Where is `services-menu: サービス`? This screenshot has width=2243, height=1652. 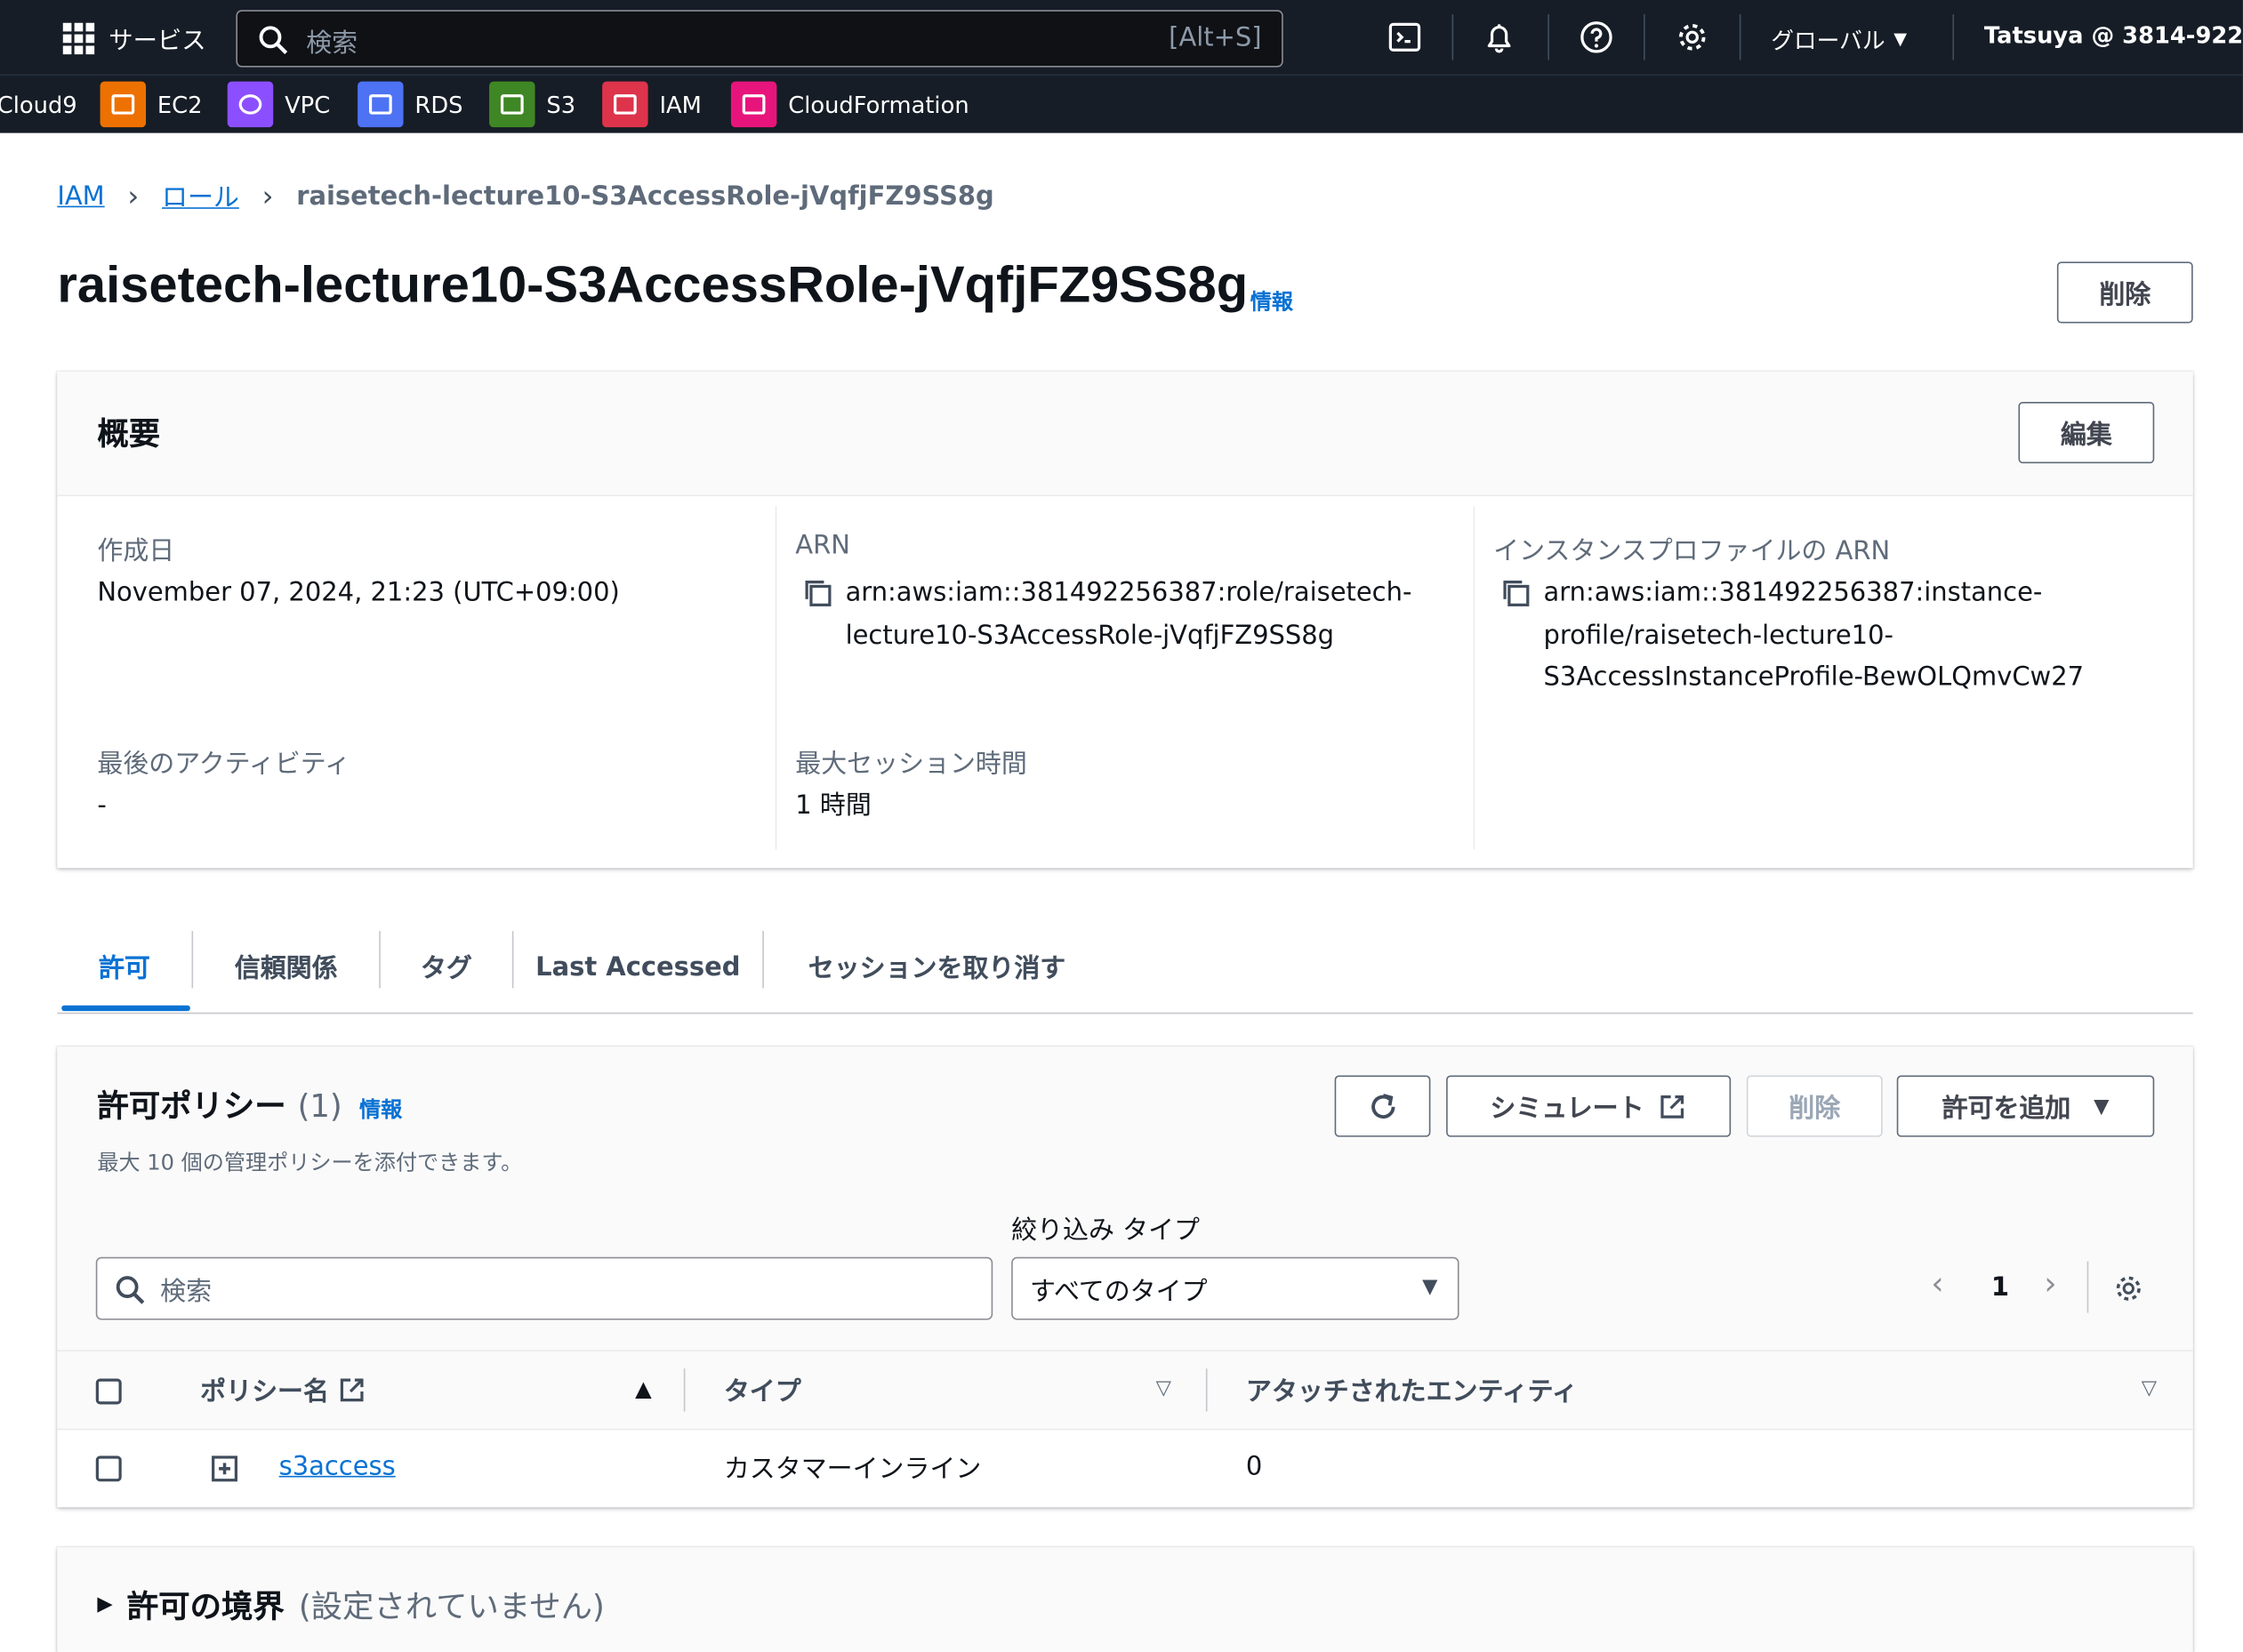
services-menu: サービス is located at coordinates (134, 38).